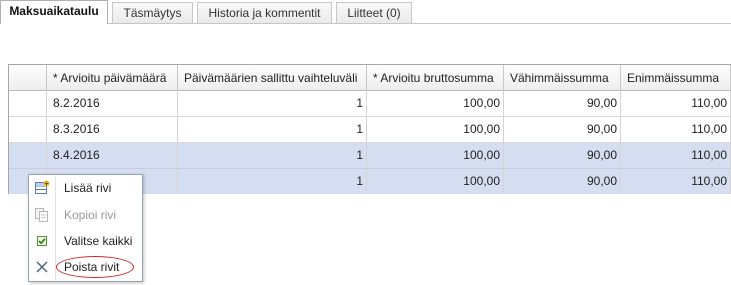 The width and height of the screenshot is (731, 285). Describe the element at coordinates (562, 78) in the screenshot. I see `header-min-amount: Vähimmäissumma` at that location.